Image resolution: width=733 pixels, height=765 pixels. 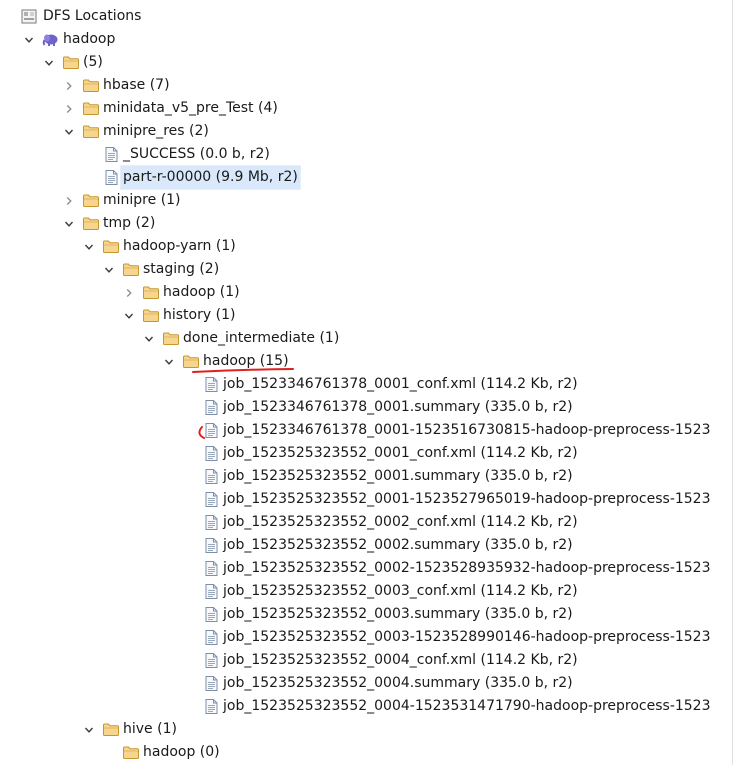 What do you see at coordinates (201, 292) in the screenshot?
I see `tree-node-label: hadoop (1)` at bounding box center [201, 292].